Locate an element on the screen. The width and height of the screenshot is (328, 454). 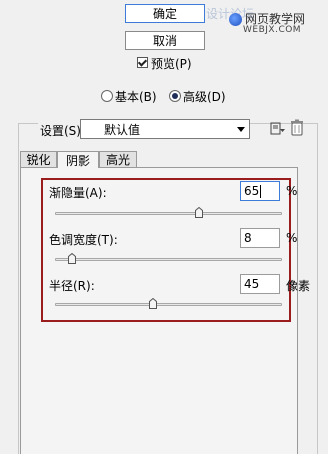
cancel-button: 取消 is located at coordinates (165, 40).